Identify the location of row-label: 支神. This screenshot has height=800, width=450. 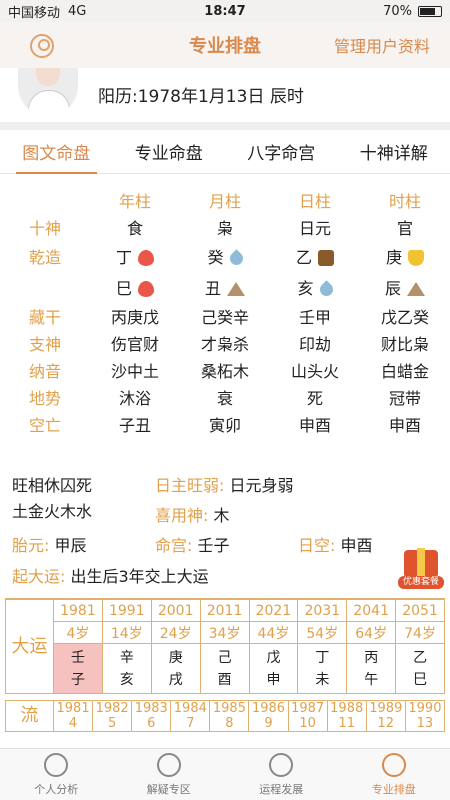
(44, 344).